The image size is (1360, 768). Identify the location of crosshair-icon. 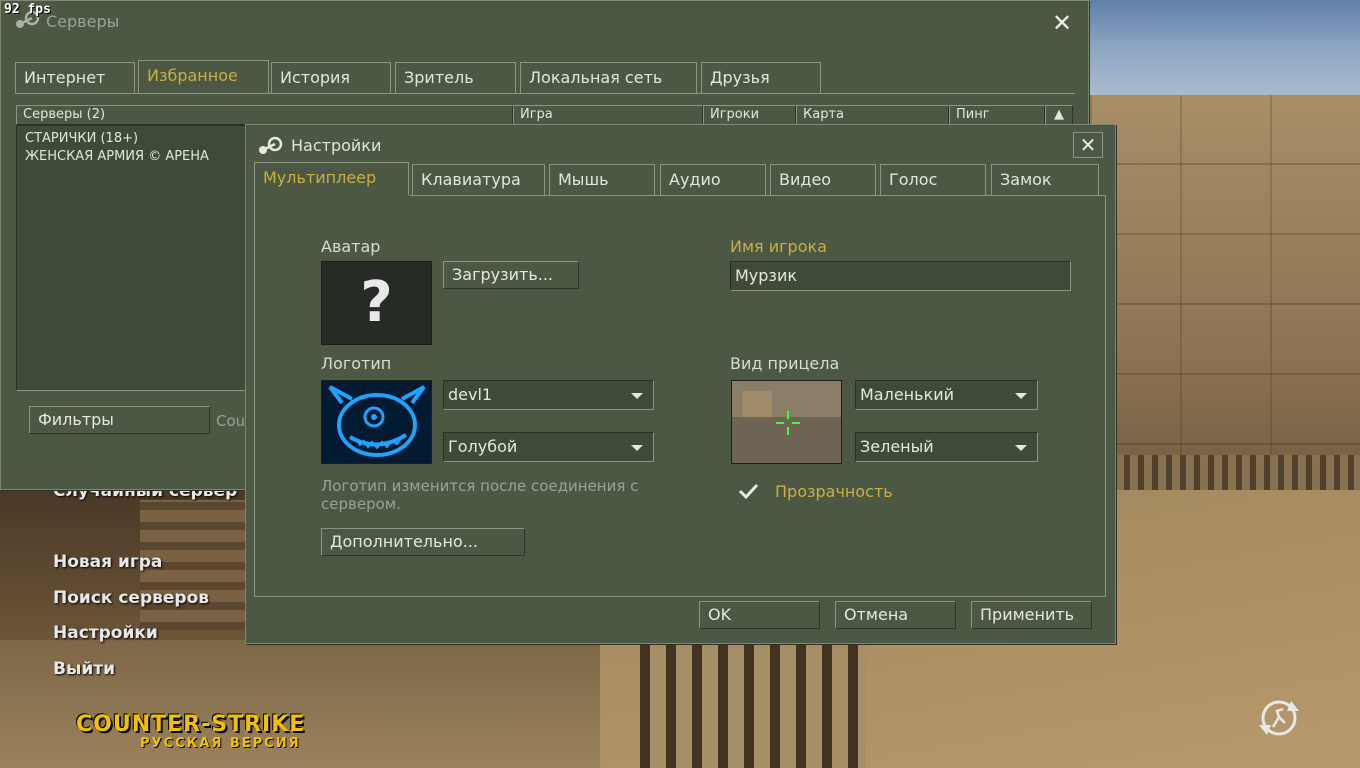
(786, 422).